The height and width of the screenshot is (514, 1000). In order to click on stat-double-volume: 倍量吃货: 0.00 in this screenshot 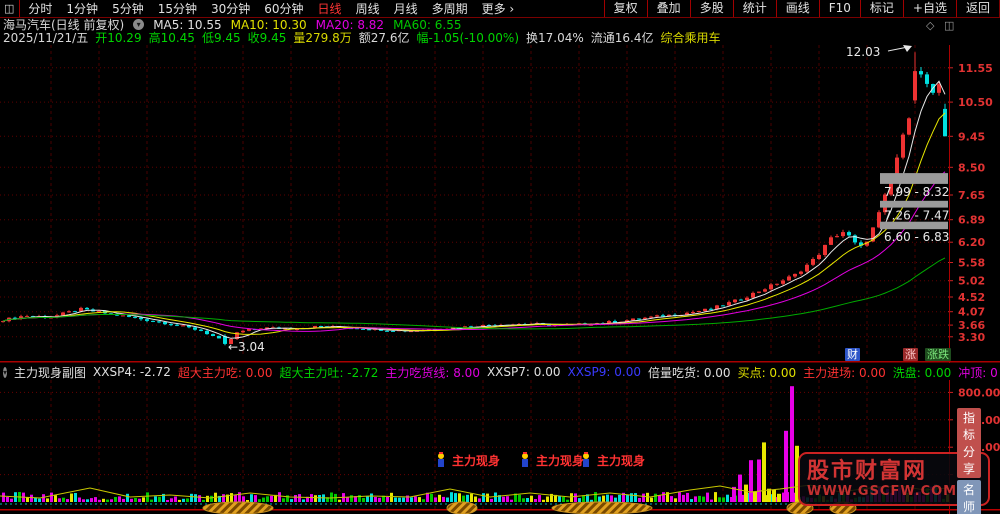, I will do `click(689, 372)`.